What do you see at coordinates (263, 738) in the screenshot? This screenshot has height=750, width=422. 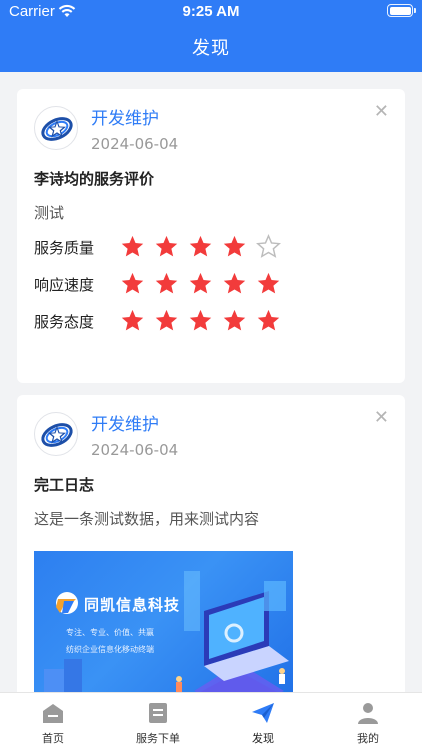 I see `tab-label: 发现` at bounding box center [263, 738].